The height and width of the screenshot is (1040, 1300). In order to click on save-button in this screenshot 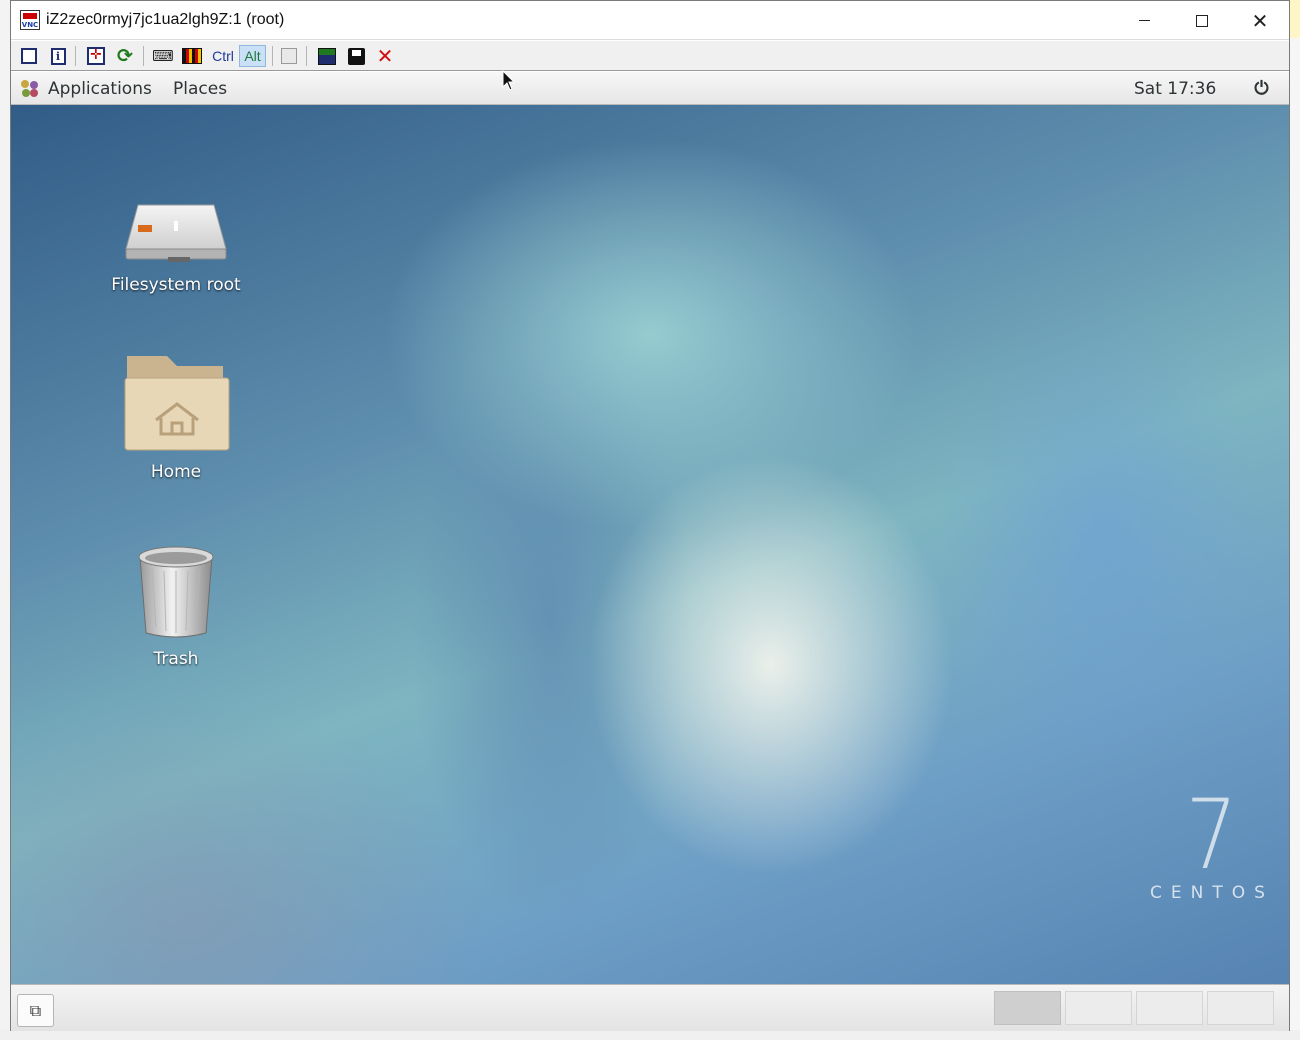, I will do `click(356, 56)`.